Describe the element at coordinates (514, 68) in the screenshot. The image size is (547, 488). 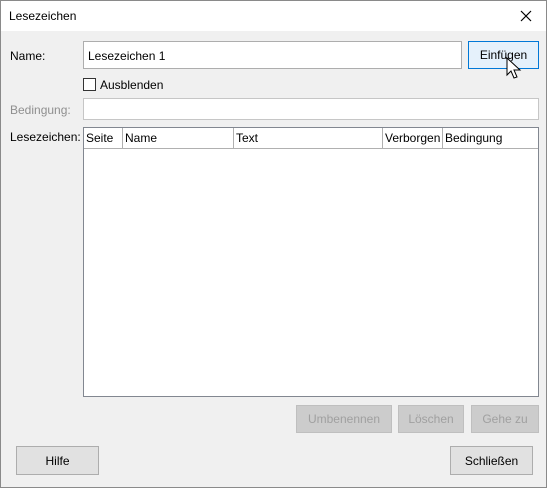
I see `mouse-pointer-icon` at that location.